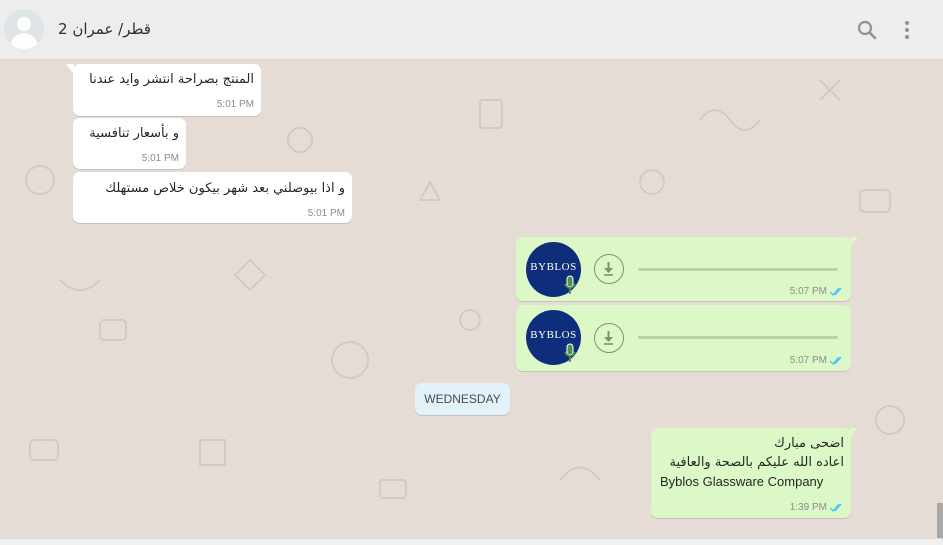 The image size is (943, 545). I want to click on search-icon, so click(867, 30).